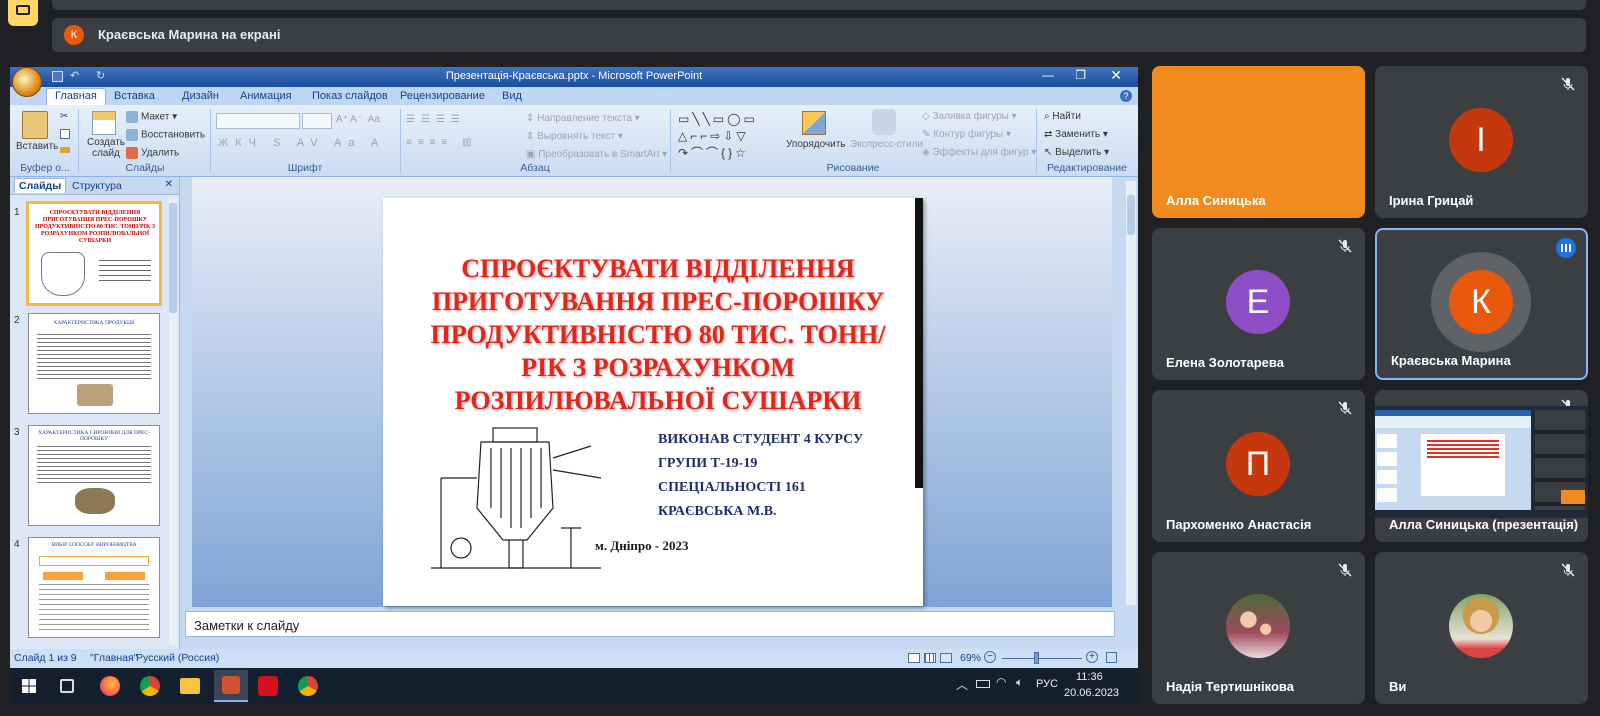  Describe the element at coordinates (29, 686) in the screenshot. I see `start-icon` at that location.